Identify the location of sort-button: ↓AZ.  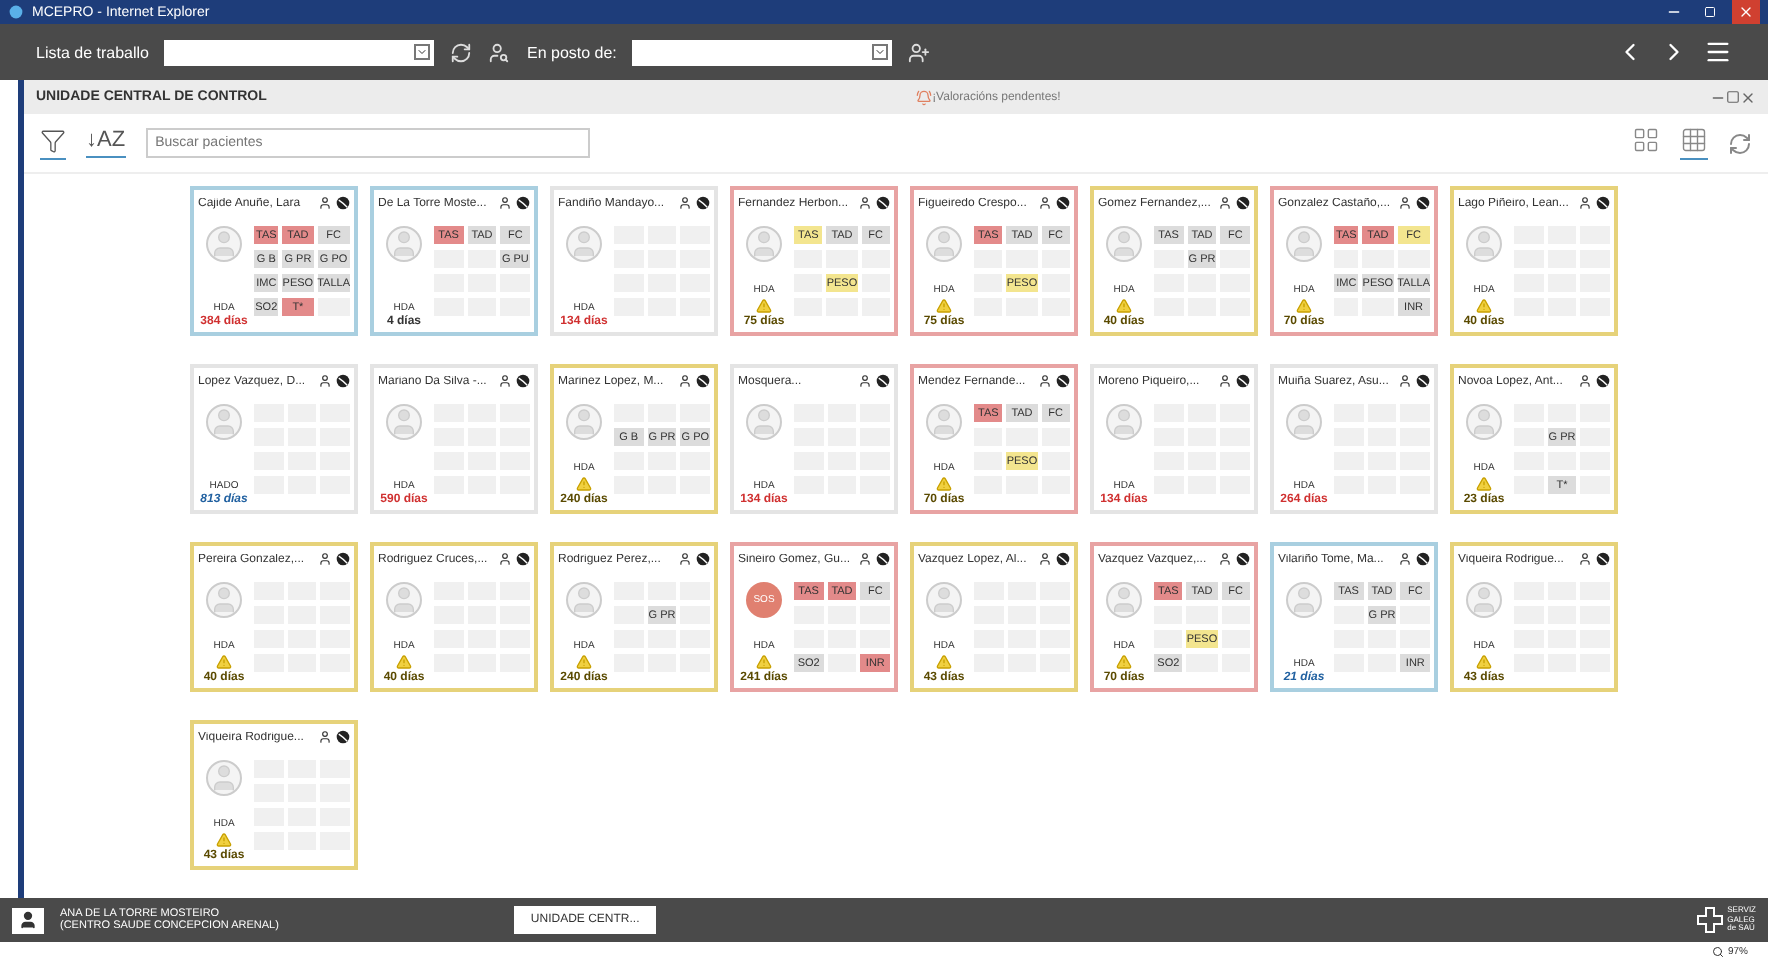
(106, 143).